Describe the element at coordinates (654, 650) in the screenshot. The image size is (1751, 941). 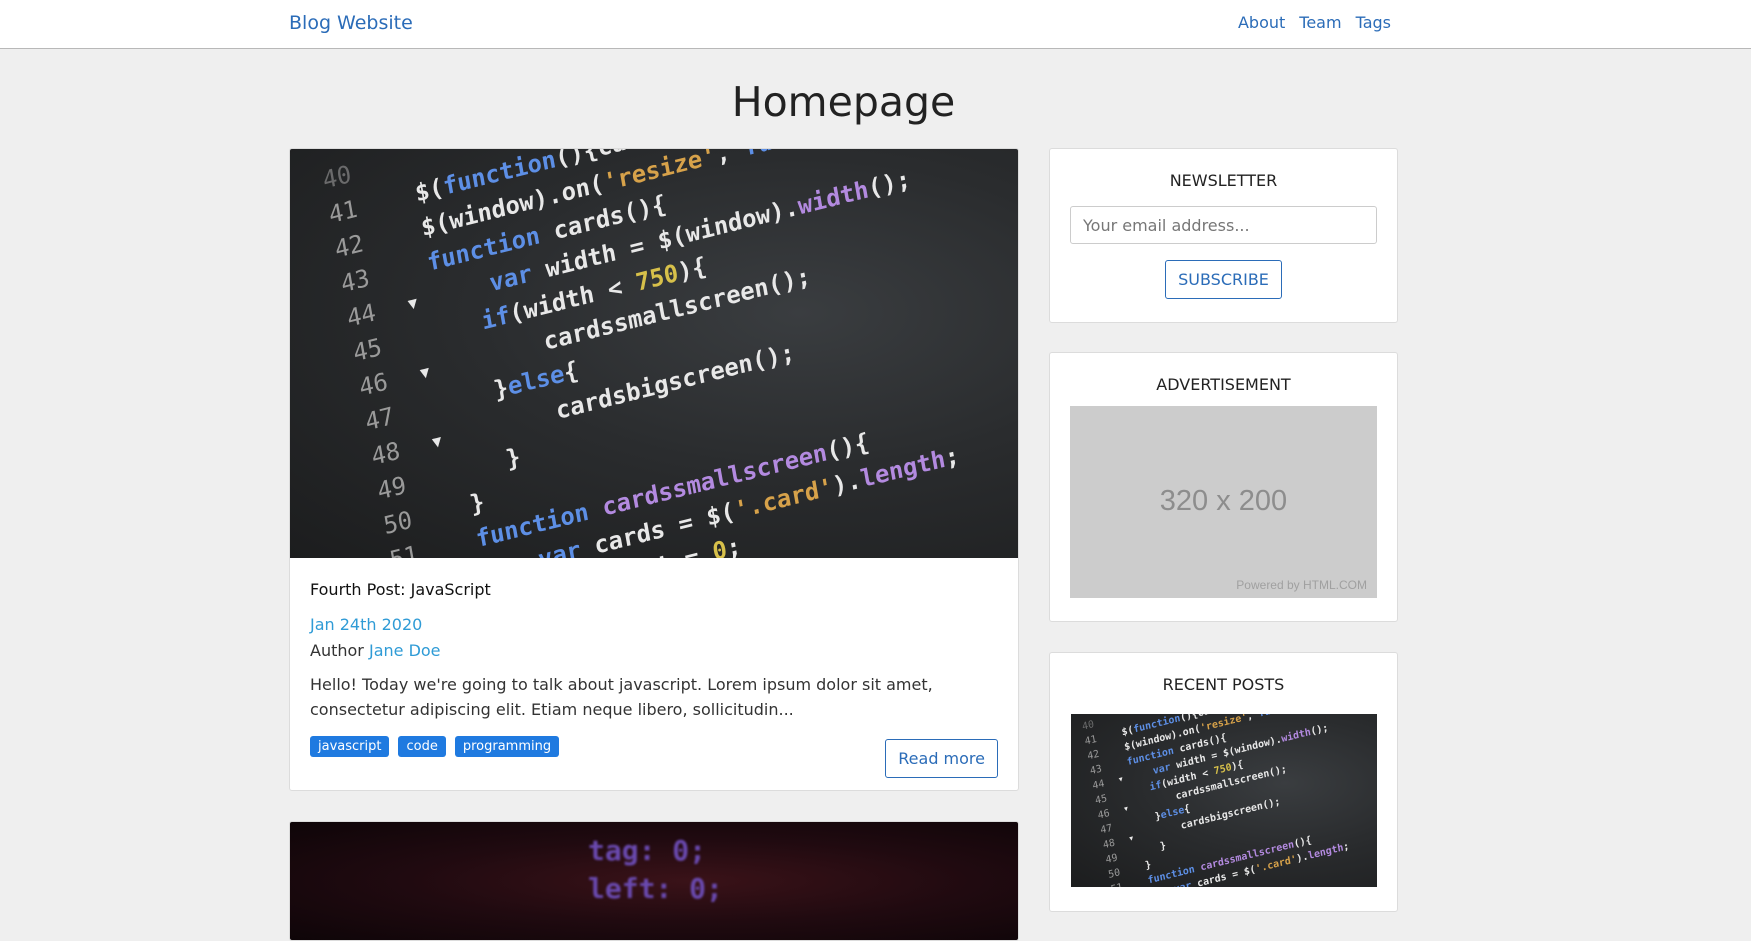
I see `post-author-line: Author Jane Doe` at that location.